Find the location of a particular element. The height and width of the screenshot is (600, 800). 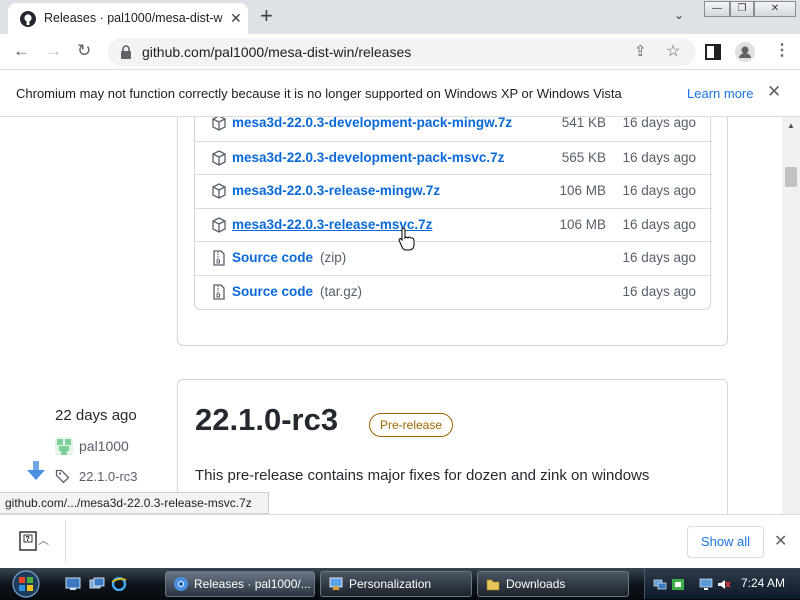

bookmark-star-icon: ☆ is located at coordinates (673, 51).